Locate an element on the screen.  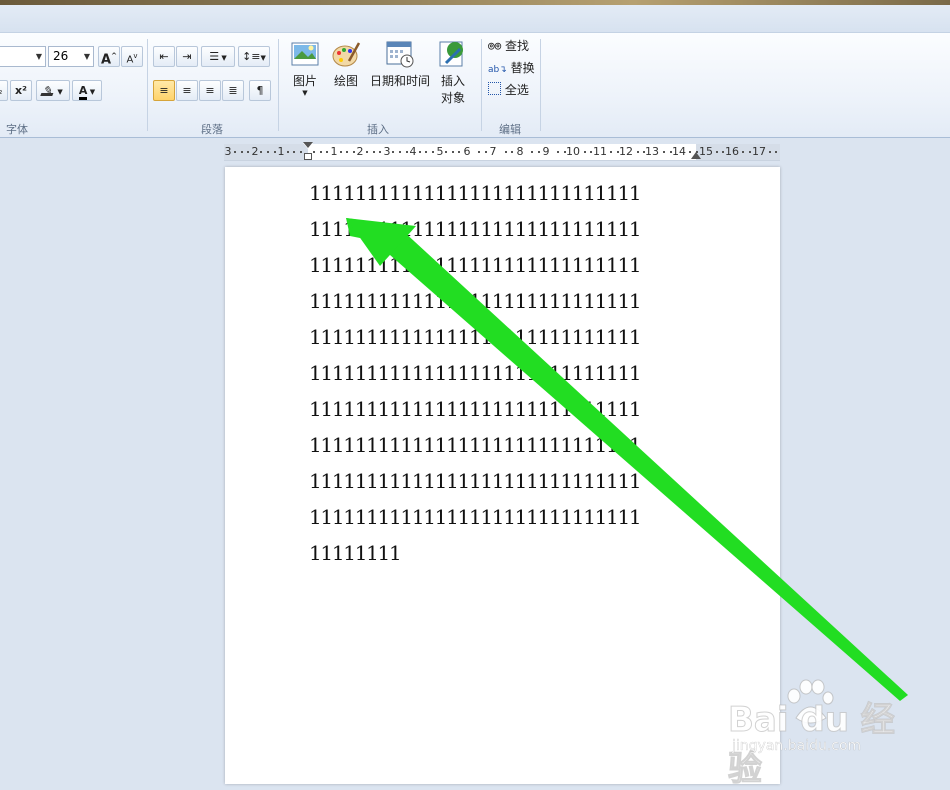
watermark-url: jingyan.baidu.com is located at coordinates (797, 746).